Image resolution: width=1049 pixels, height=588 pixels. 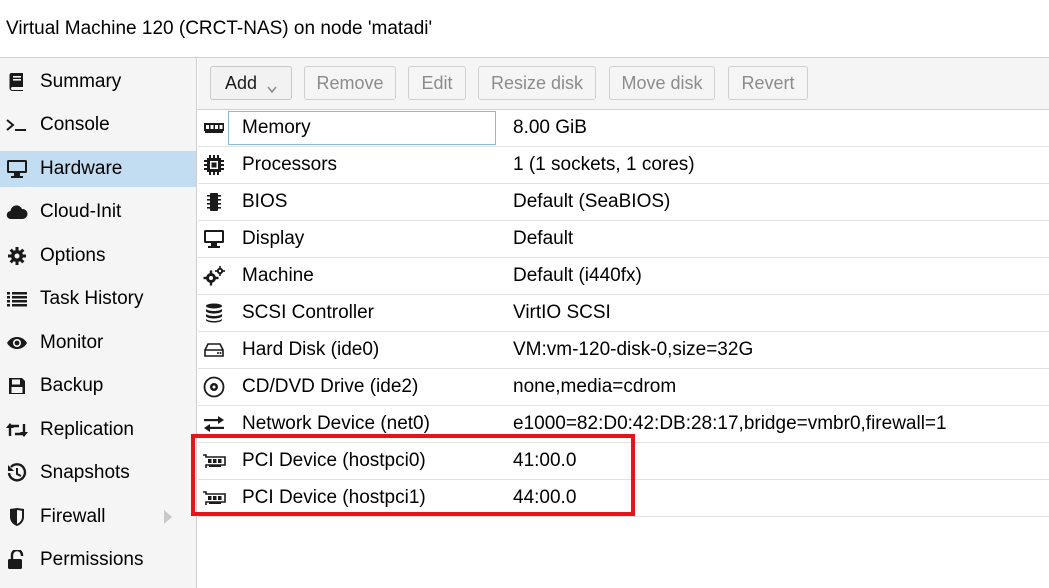 What do you see at coordinates (17, 299) in the screenshot?
I see `list-icon` at bounding box center [17, 299].